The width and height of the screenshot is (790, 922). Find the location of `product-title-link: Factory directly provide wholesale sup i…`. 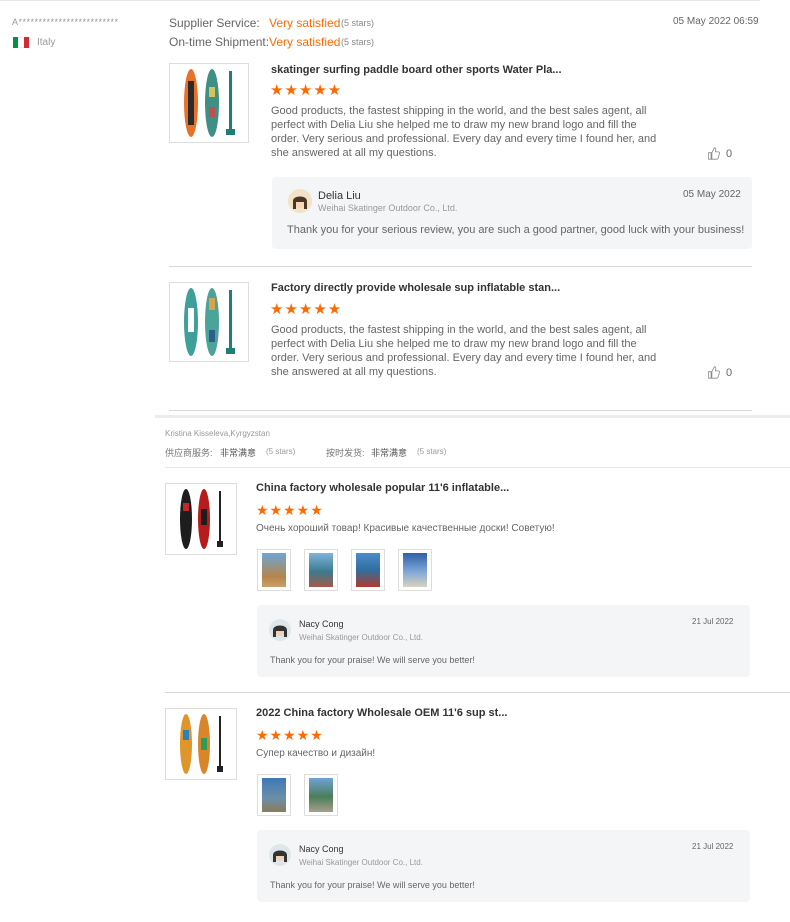

product-title-link: Factory directly provide wholesale sup i… is located at coordinates (415, 288).